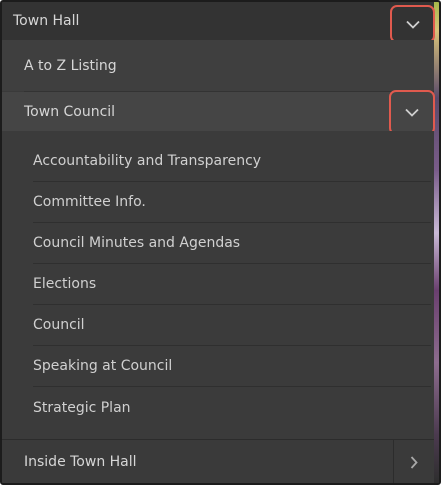 The image size is (441, 485). I want to click on menu-item-label: A to Z Listing, so click(70, 65).